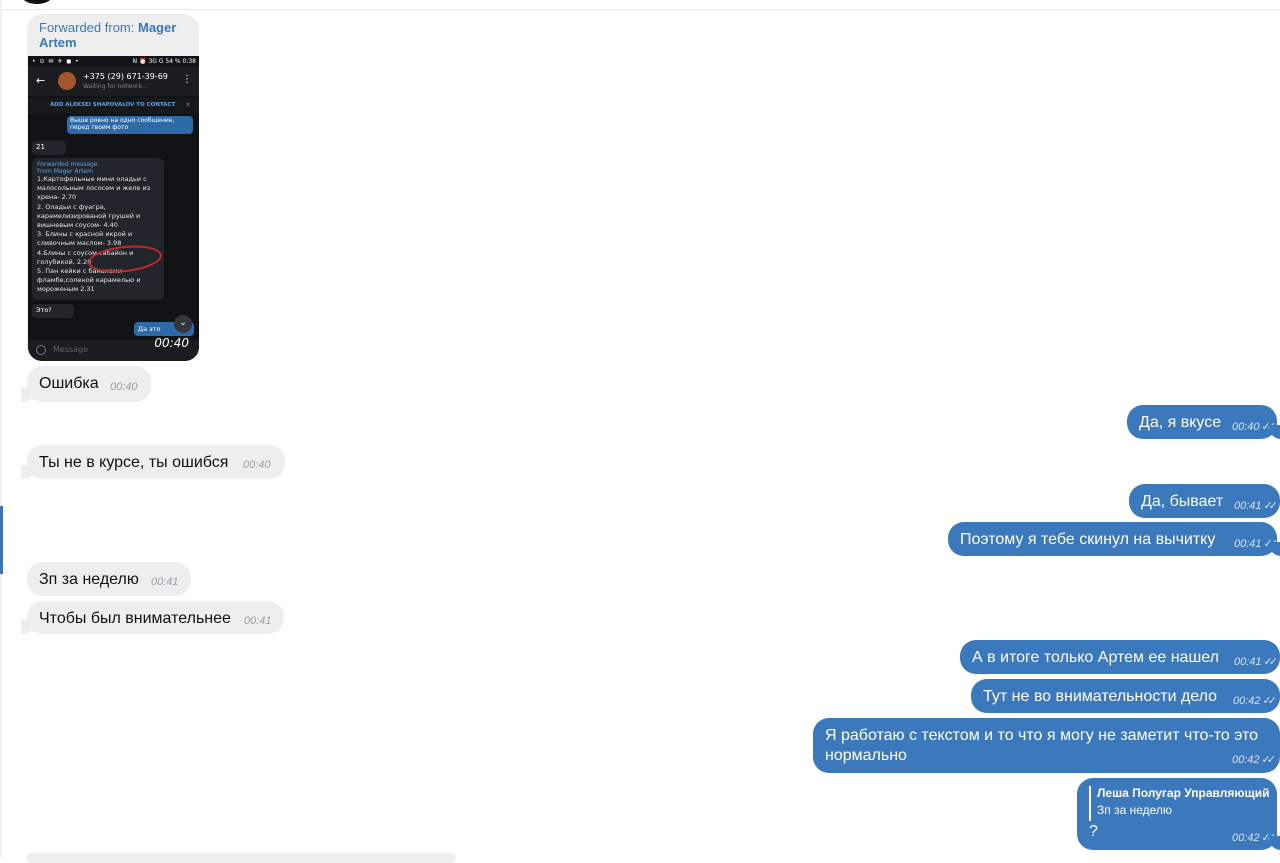 This screenshot has height=863, width=1280. I want to click on message-text: Ошибка, so click(69, 383).